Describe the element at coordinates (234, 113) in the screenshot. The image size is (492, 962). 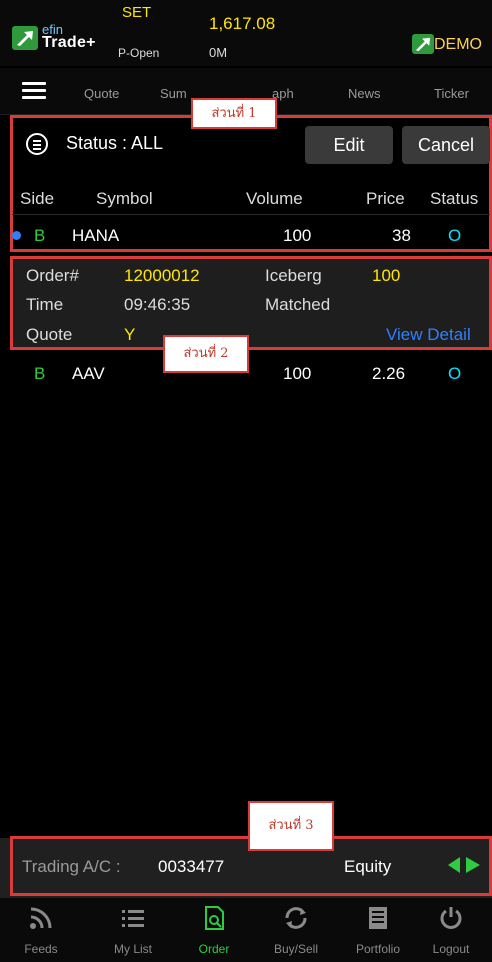
I see `section-1-callout: ส่วนที่ 1` at that location.